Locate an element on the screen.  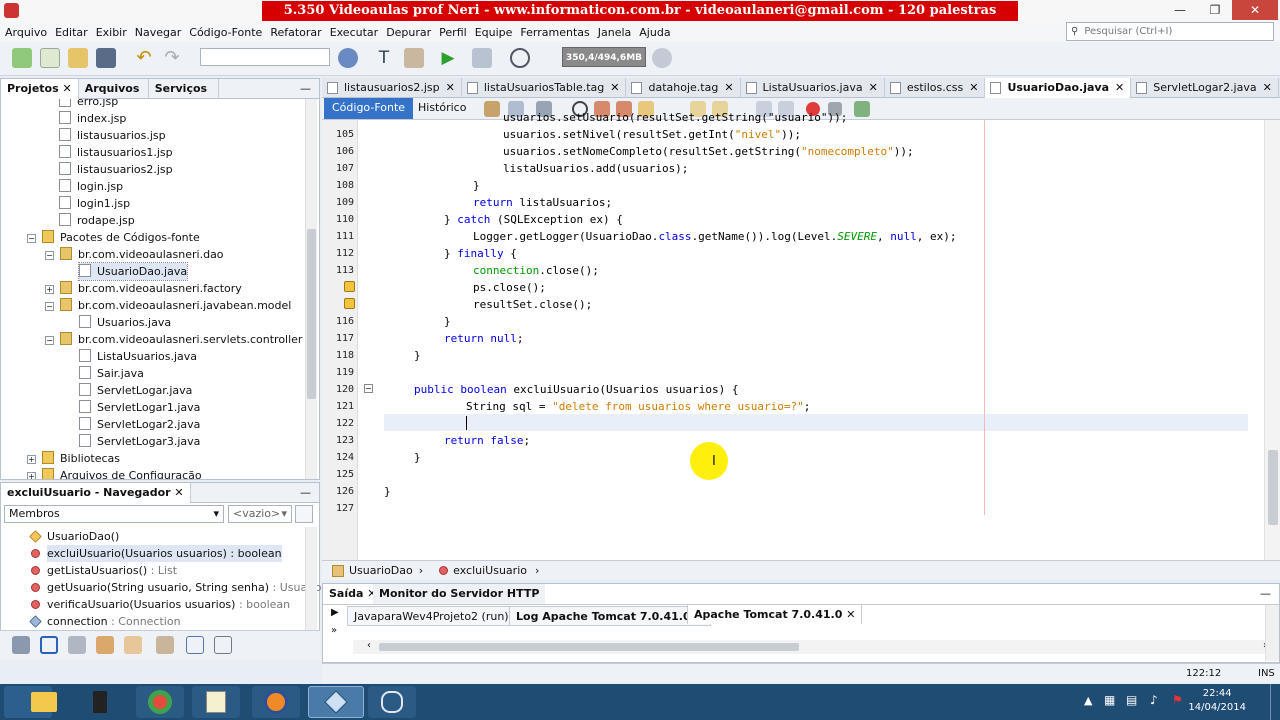
breadcrumb-item: UsuarioDao is located at coordinates (381, 570).